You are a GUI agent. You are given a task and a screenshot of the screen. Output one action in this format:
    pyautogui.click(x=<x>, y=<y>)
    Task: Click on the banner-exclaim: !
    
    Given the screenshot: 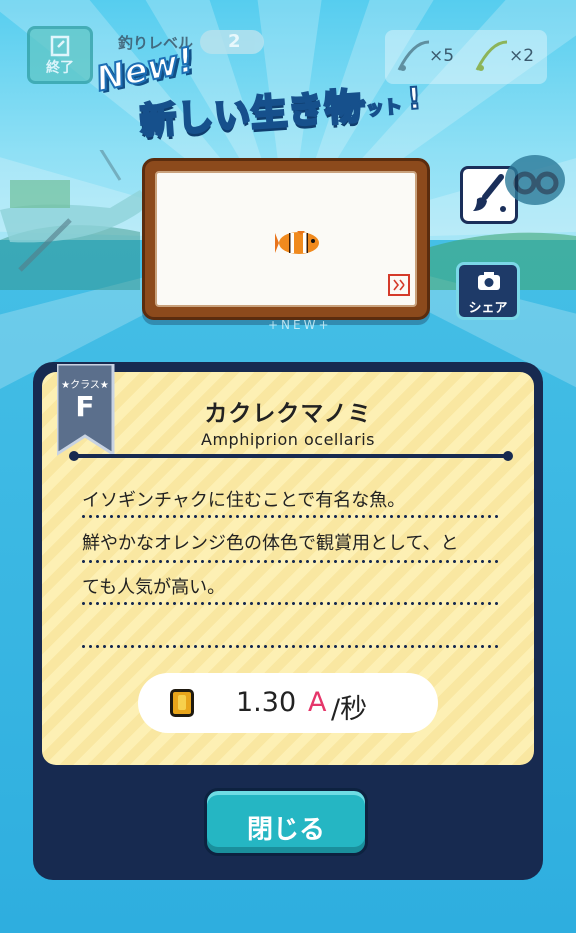 What is the action you would take?
    pyautogui.click(x=414, y=99)
    